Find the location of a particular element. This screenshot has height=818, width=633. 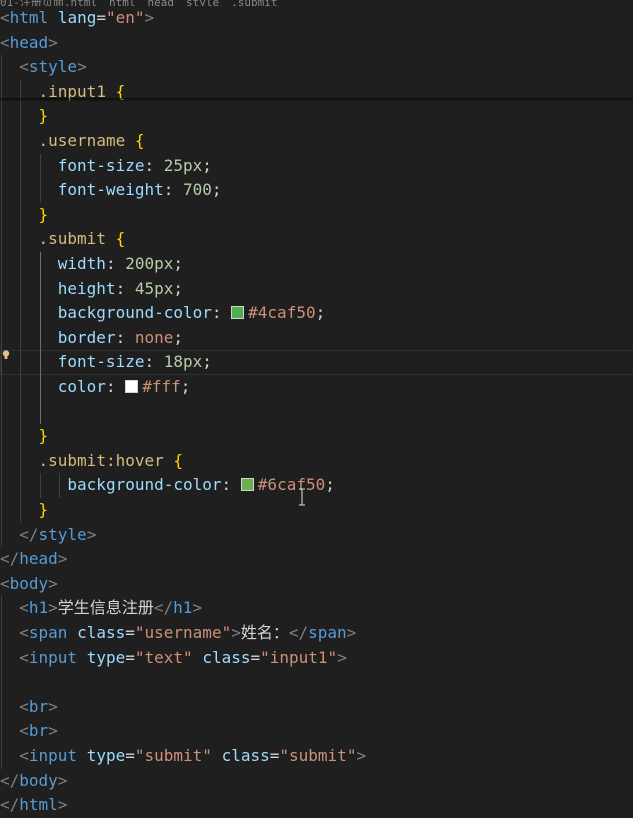

code-line: font-size: 18px; is located at coordinates (316, 362).